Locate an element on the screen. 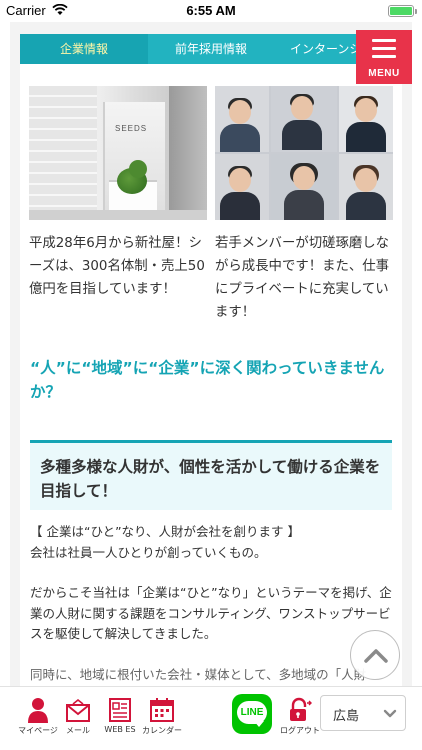 The height and width of the screenshot is (750, 422). person-icon is located at coordinates (38, 710).